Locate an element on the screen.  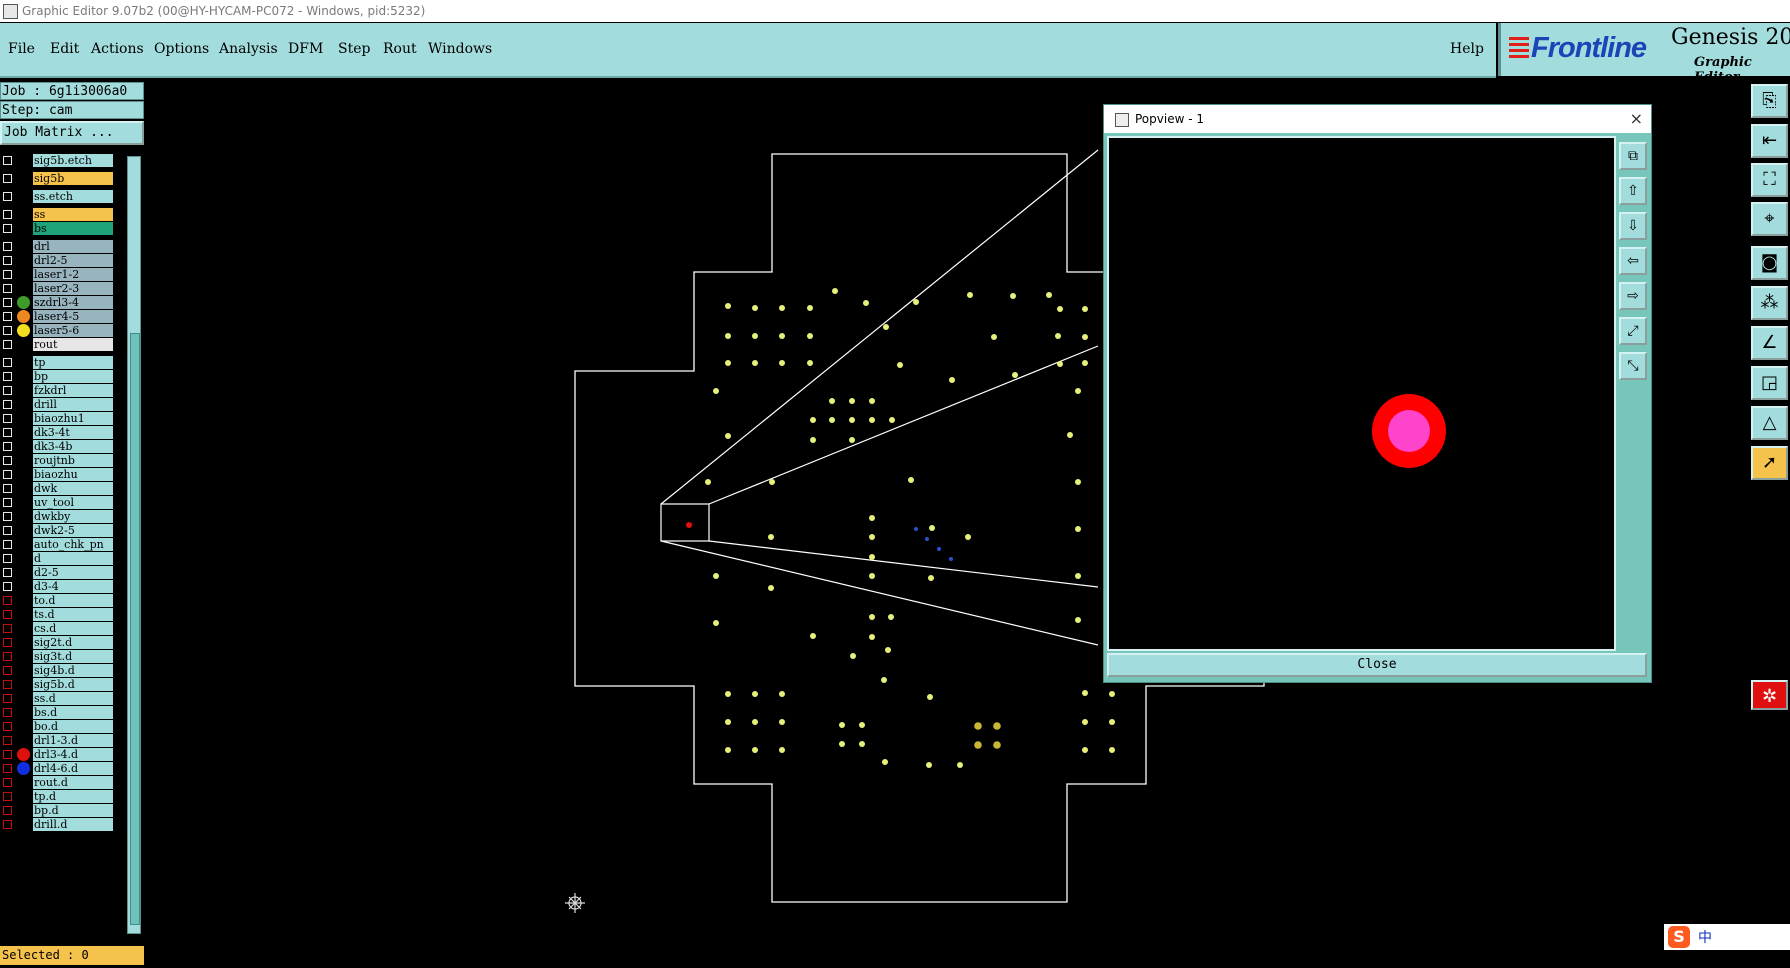
layer-row: drill is located at coordinates (58, 404).